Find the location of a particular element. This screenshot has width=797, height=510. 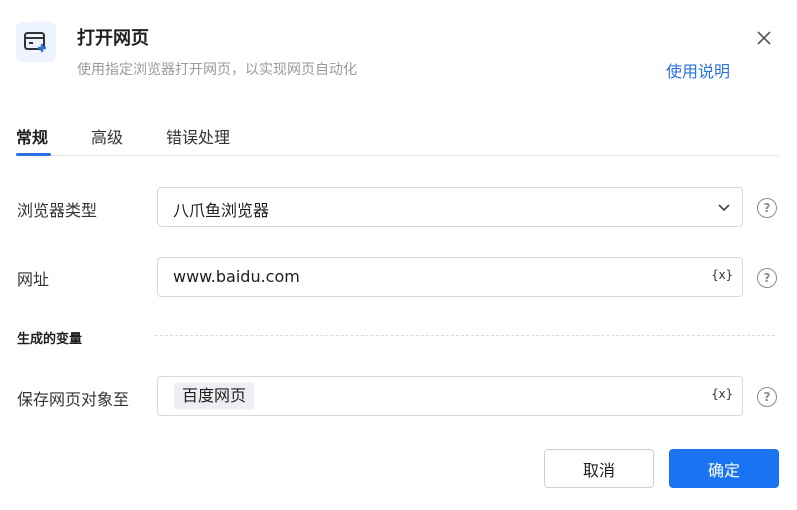

dialog-title: 打开网页 is located at coordinates (113, 38).